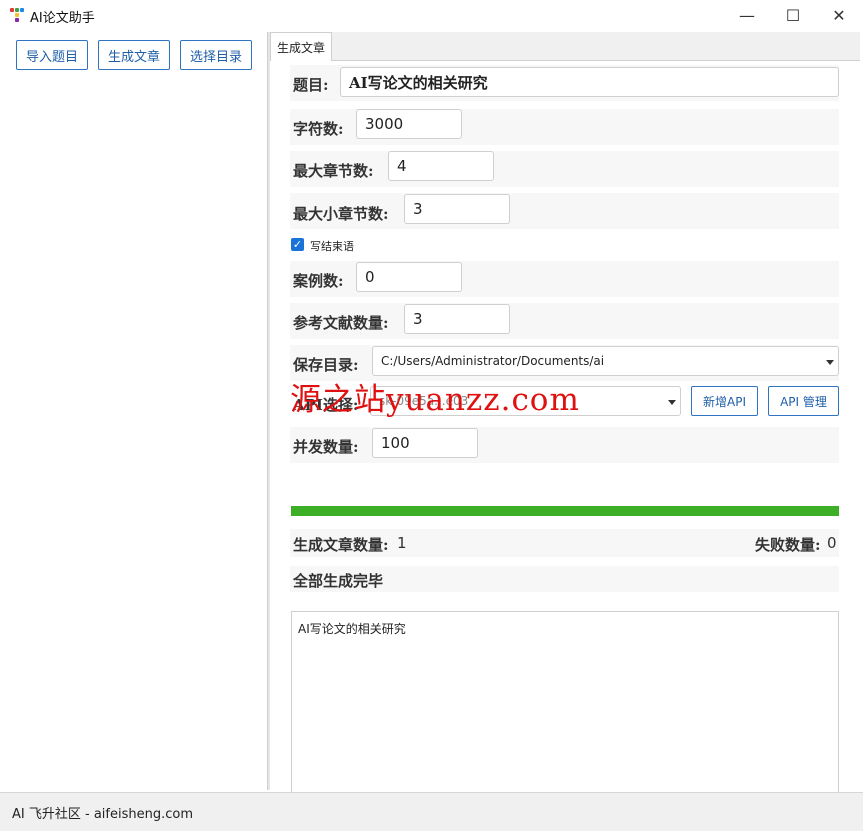 The height and width of the screenshot is (831, 863). Describe the element at coordinates (457, 209) in the screenshot. I see `max-subchapters-input: 3` at that location.